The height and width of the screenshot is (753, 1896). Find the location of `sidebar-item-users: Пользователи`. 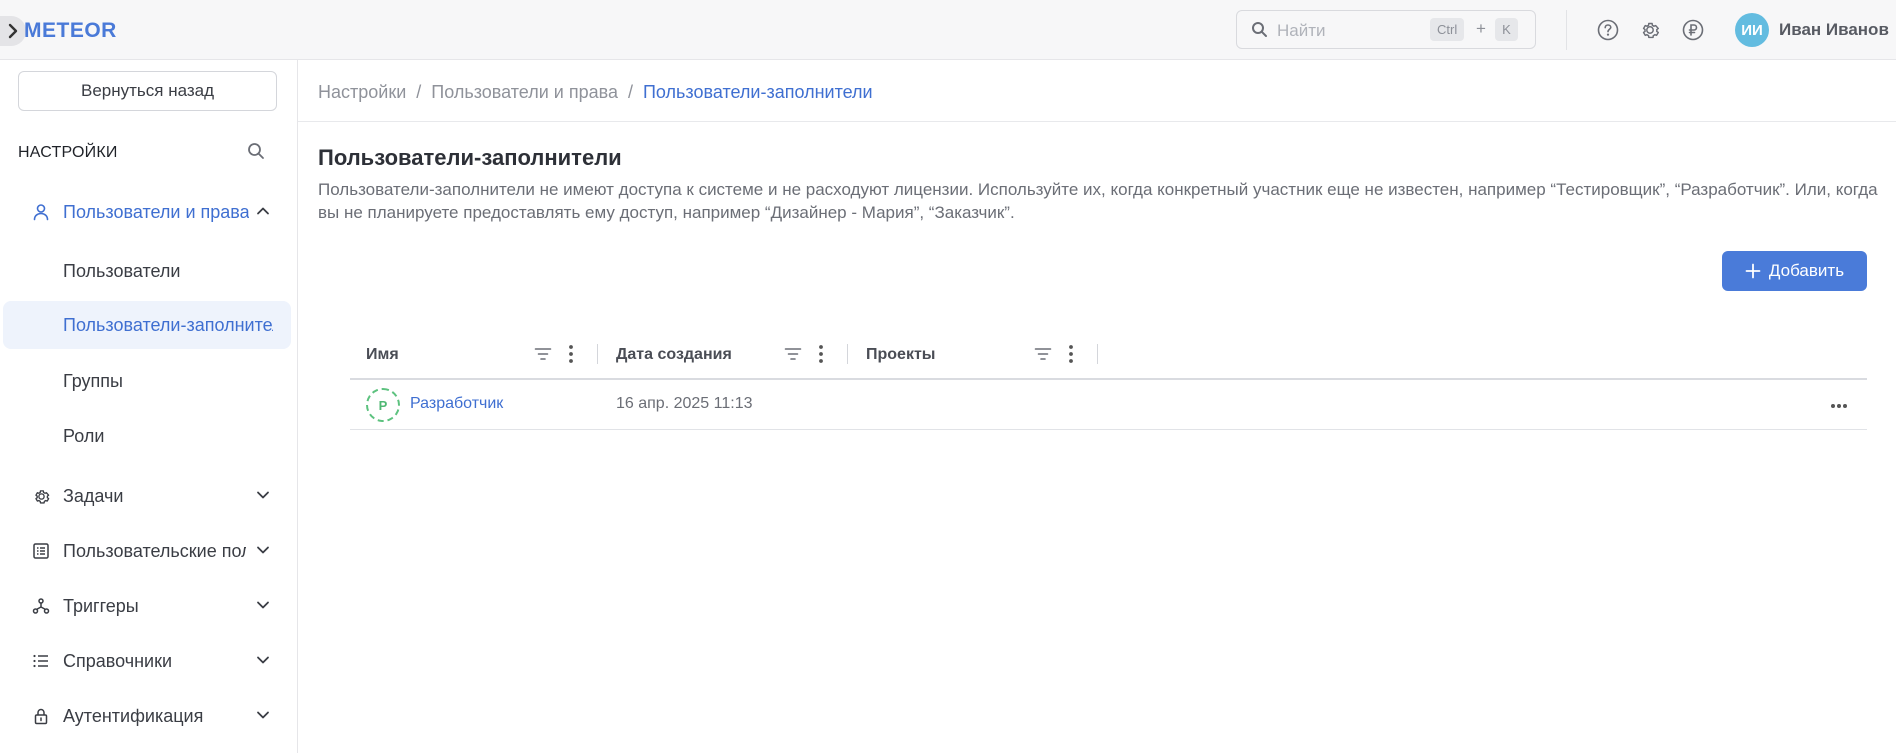

sidebar-item-users: Пользователи is located at coordinates (149, 271).